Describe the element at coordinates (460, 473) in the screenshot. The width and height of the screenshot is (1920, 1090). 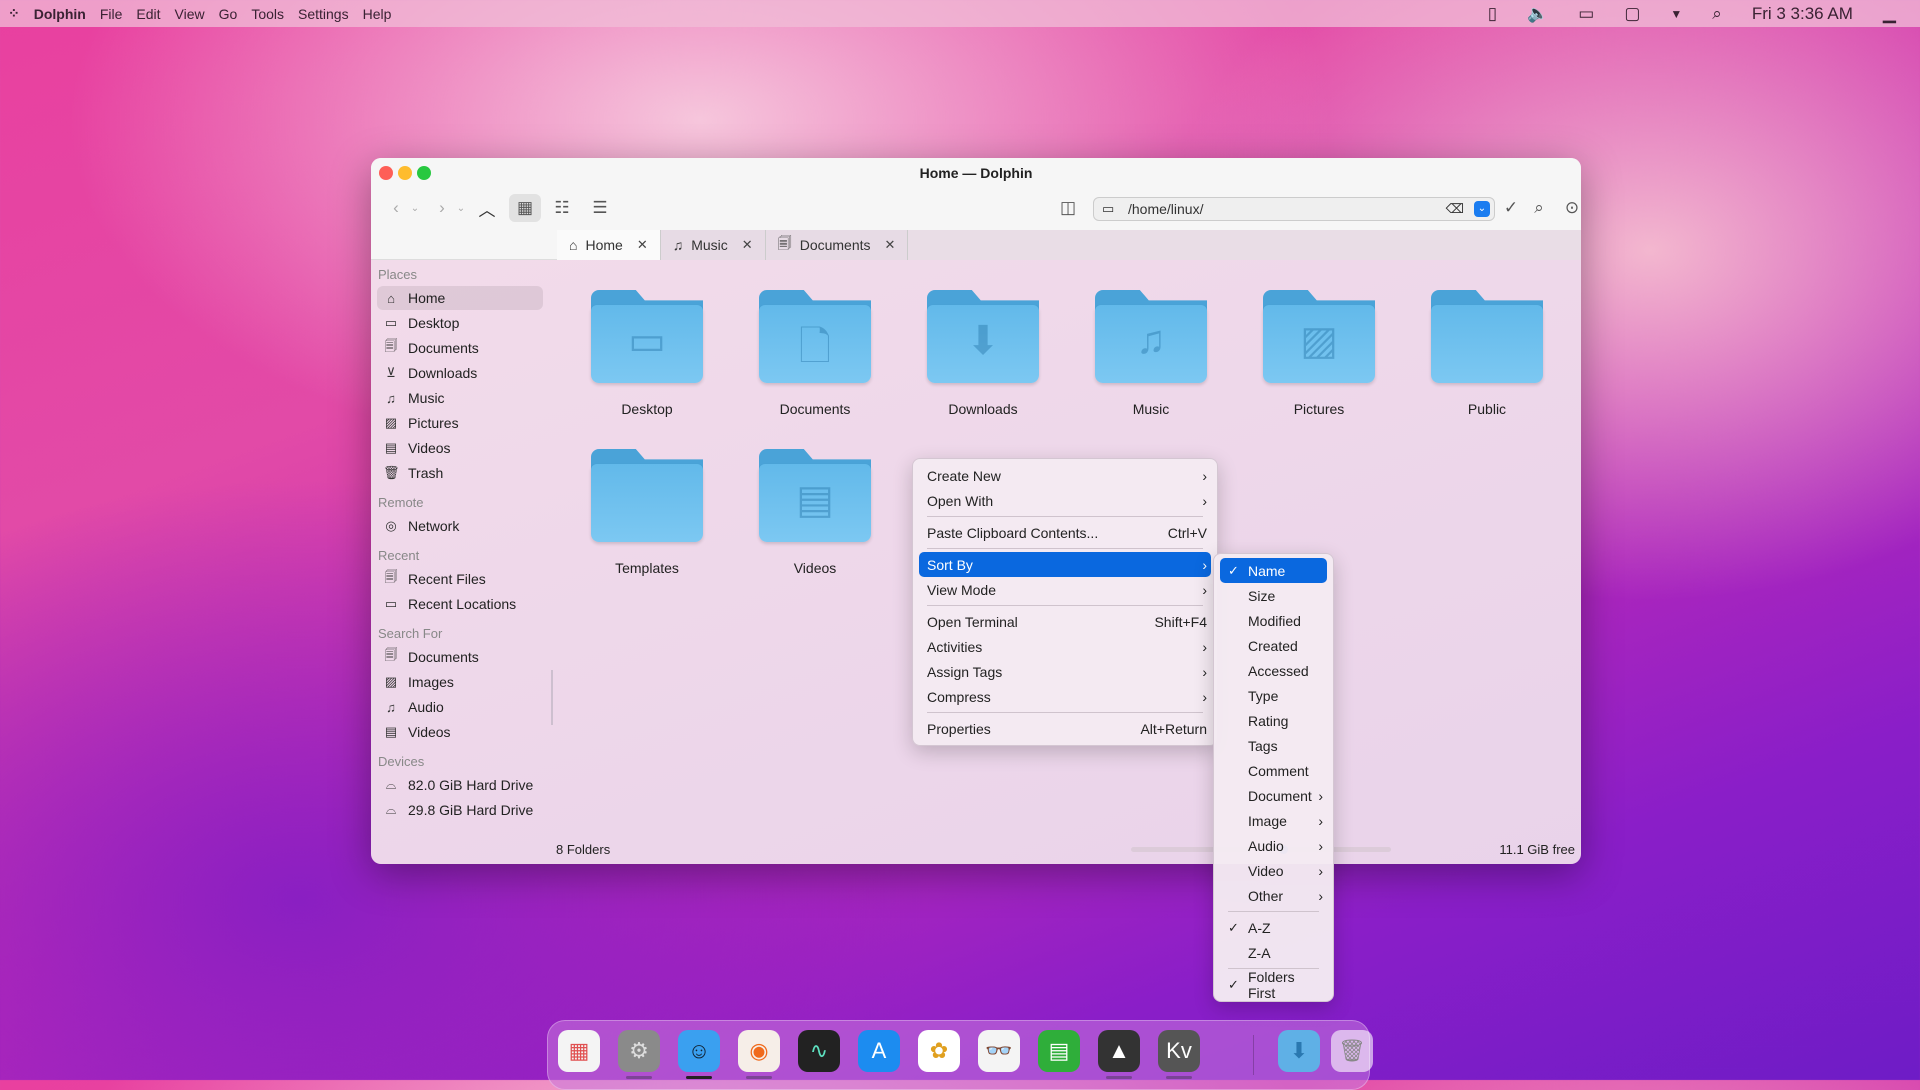
I see `sidebar-item-trash: 🗑 Trash` at that location.